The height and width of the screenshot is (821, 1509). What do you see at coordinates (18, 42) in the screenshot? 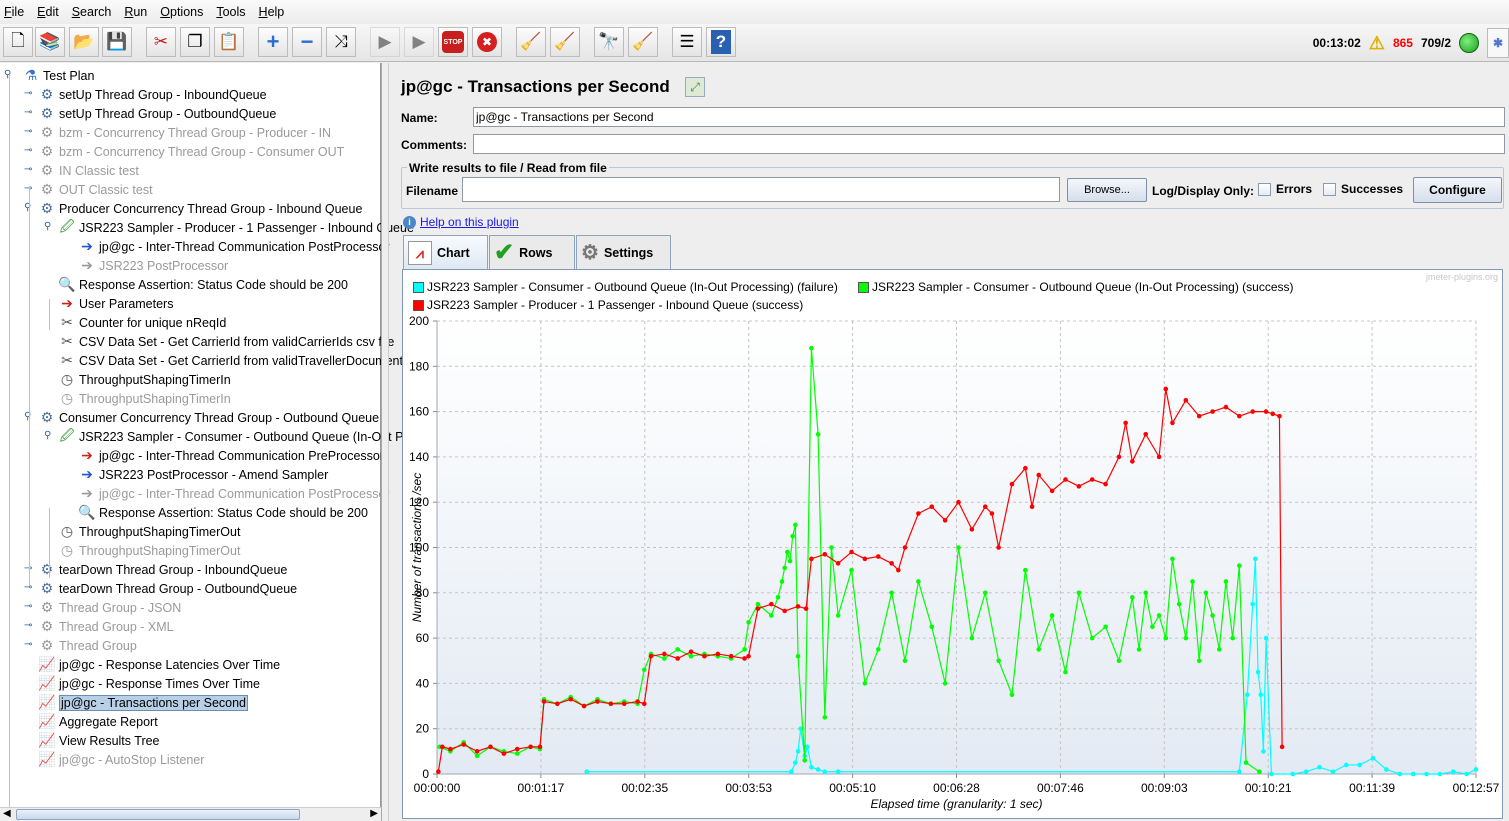
I see `new-button: 🗋` at bounding box center [18, 42].